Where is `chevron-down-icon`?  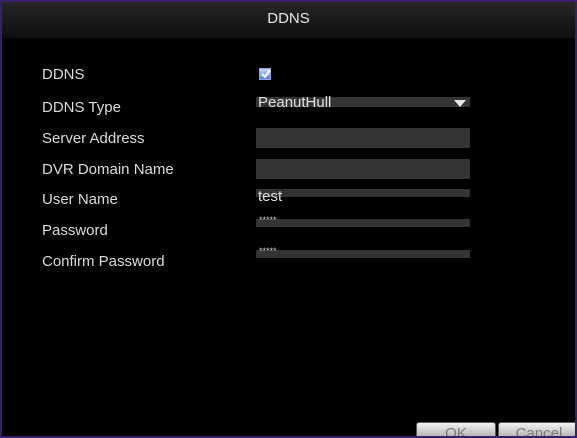
chevron-down-icon is located at coordinates (460, 103).